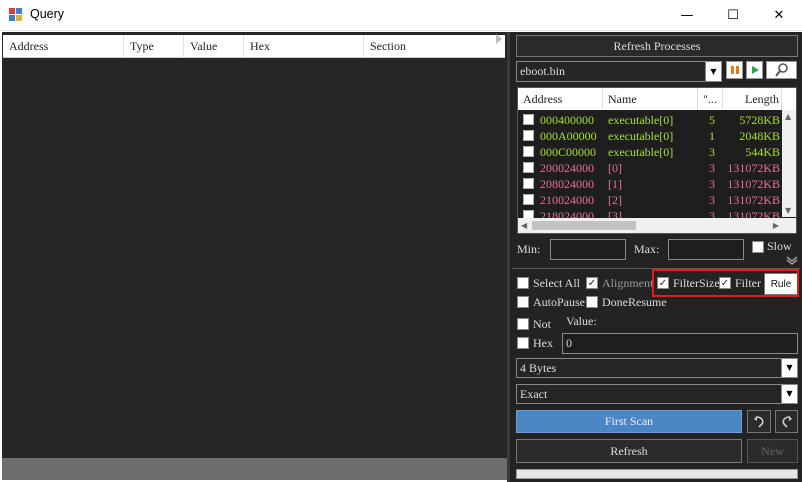  What do you see at coordinates (649, 168) in the screenshot?
I see `module-row: 200024000 [0] 3 131072KB` at bounding box center [649, 168].